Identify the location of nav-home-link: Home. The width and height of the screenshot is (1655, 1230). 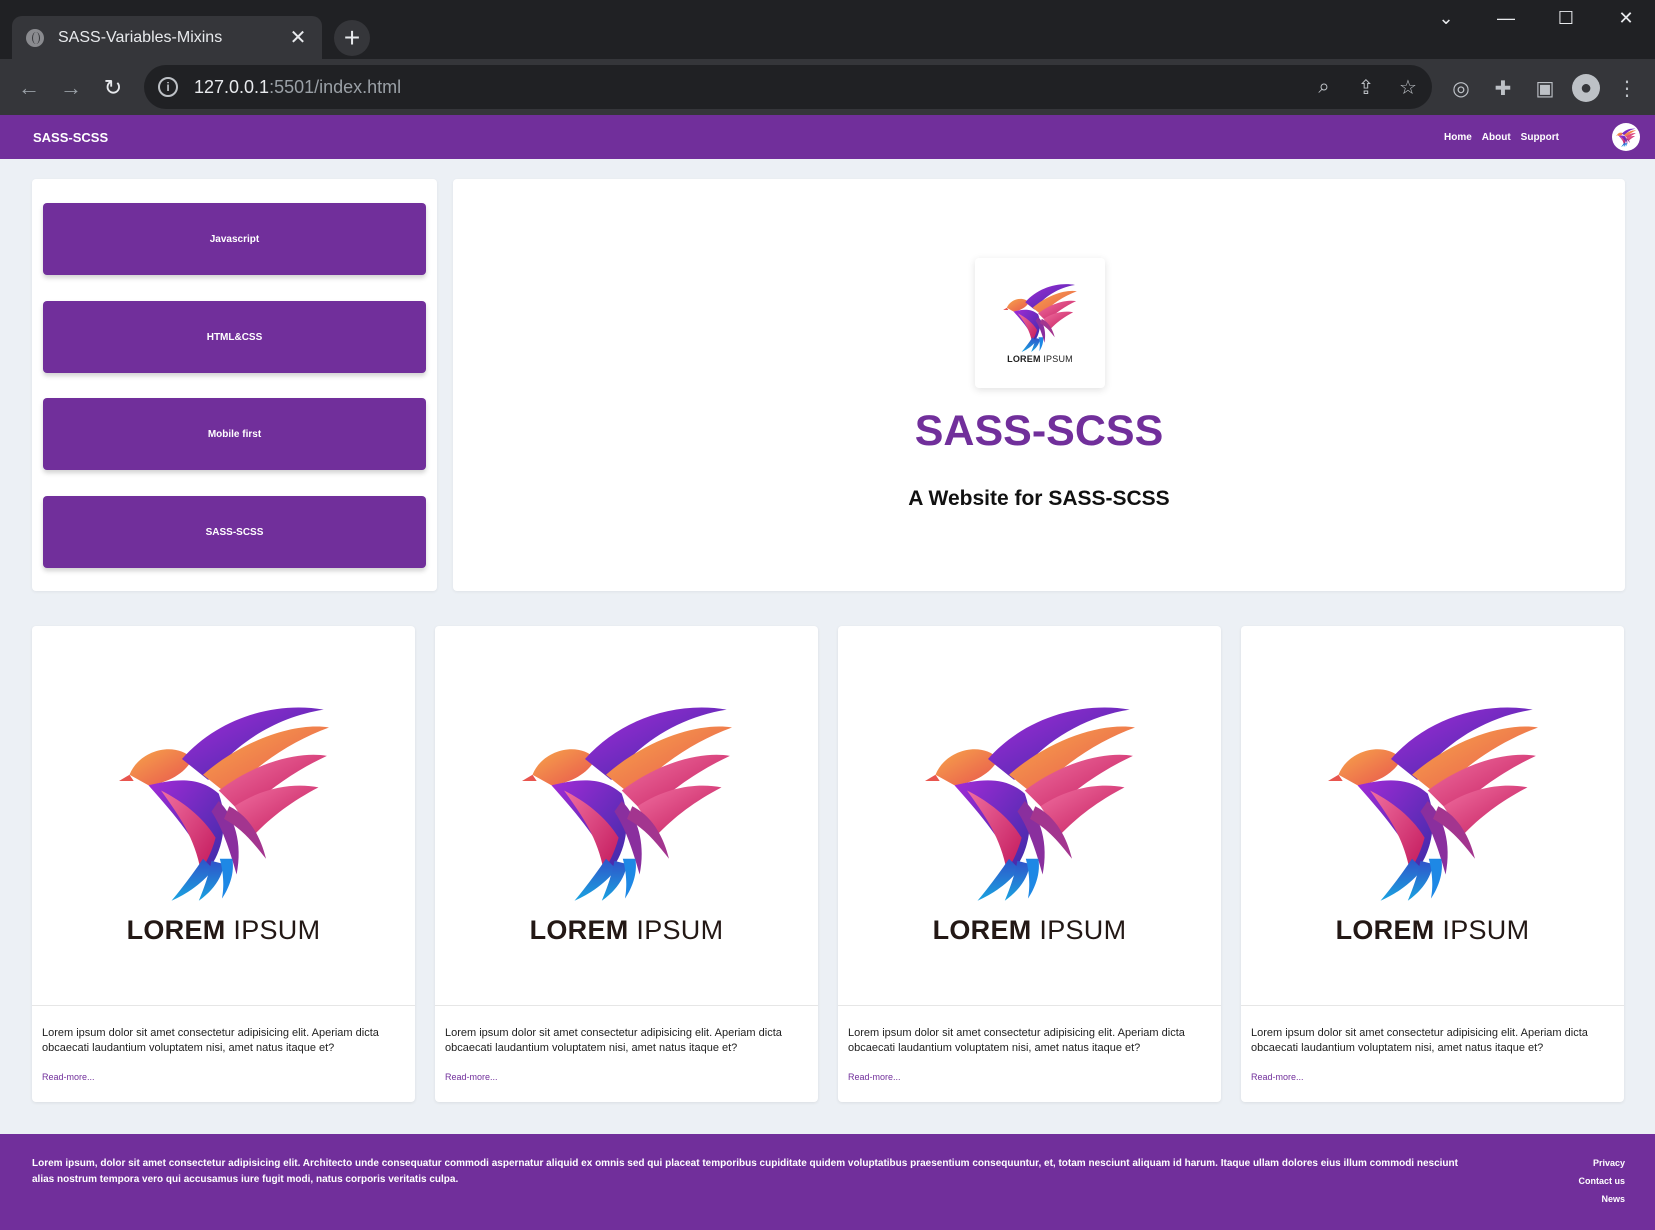
(1458, 137).